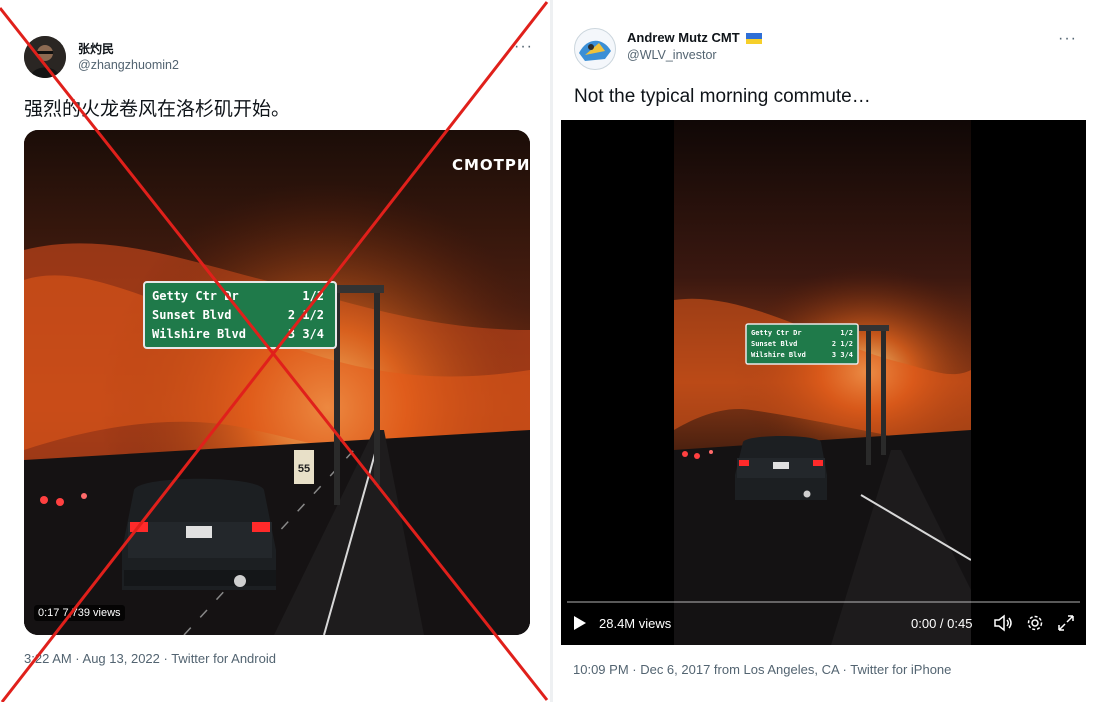 The height and width of the screenshot is (702, 1100). Describe the element at coordinates (491, 165) in the screenshot. I see `channel-watermark: СМОТРИМ` at that location.